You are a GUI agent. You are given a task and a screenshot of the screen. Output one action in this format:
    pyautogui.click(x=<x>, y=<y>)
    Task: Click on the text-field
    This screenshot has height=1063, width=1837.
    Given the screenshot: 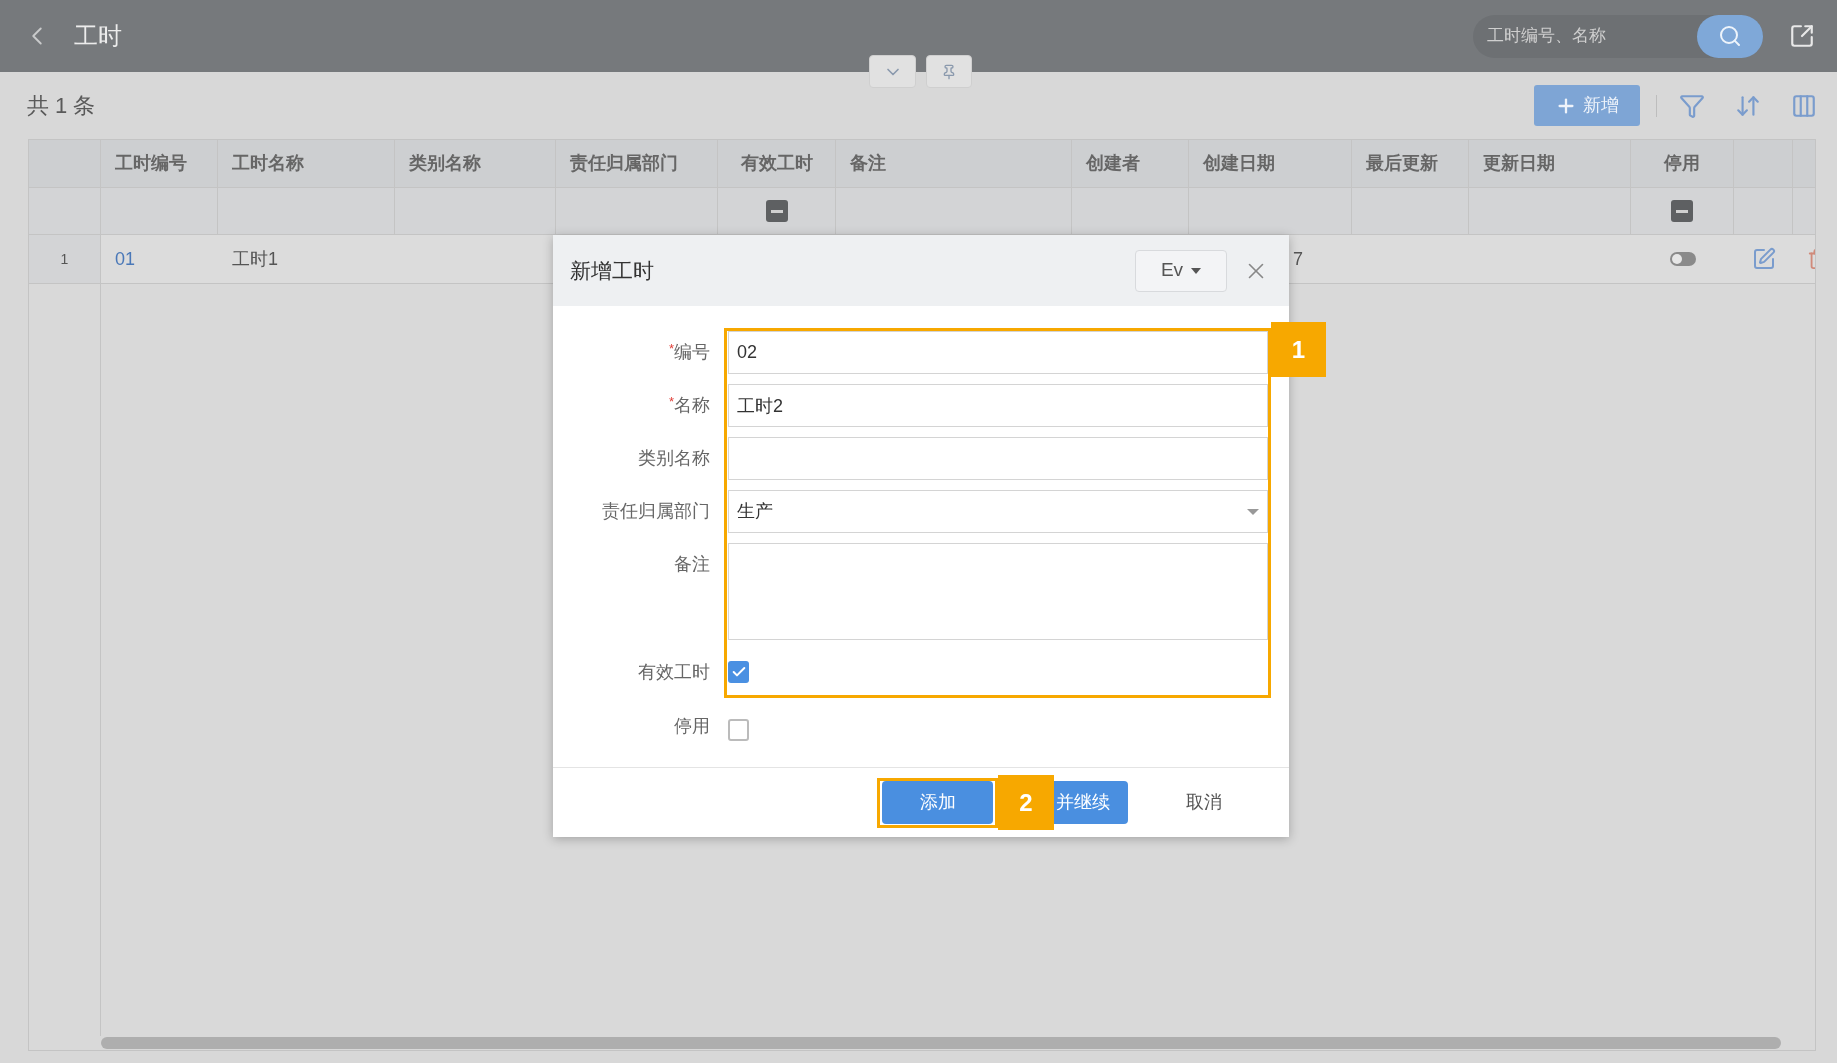 What is the action you would take?
    pyautogui.click(x=998, y=458)
    